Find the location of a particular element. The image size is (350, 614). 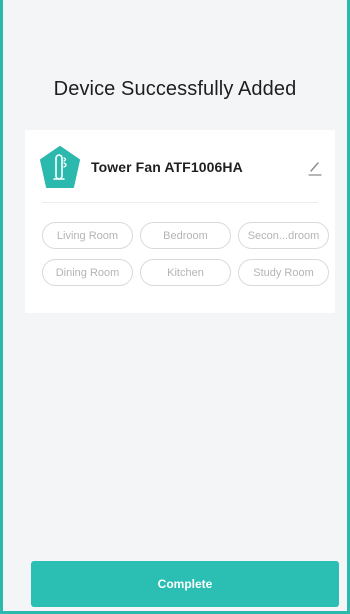

edit-icon is located at coordinates (315, 168).